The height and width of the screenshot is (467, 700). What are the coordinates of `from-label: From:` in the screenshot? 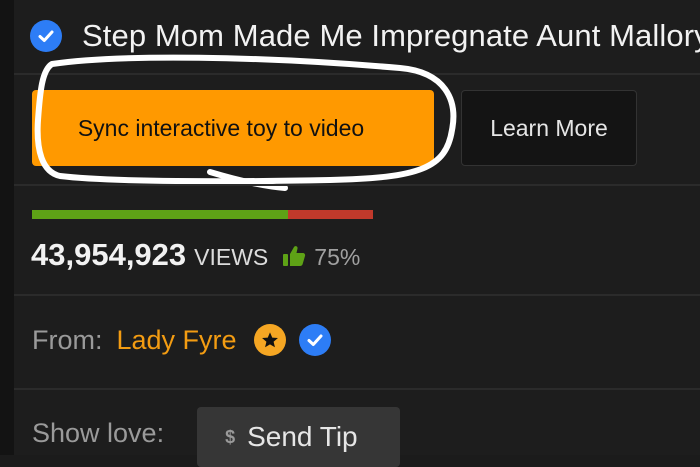 It's located at (67, 339).